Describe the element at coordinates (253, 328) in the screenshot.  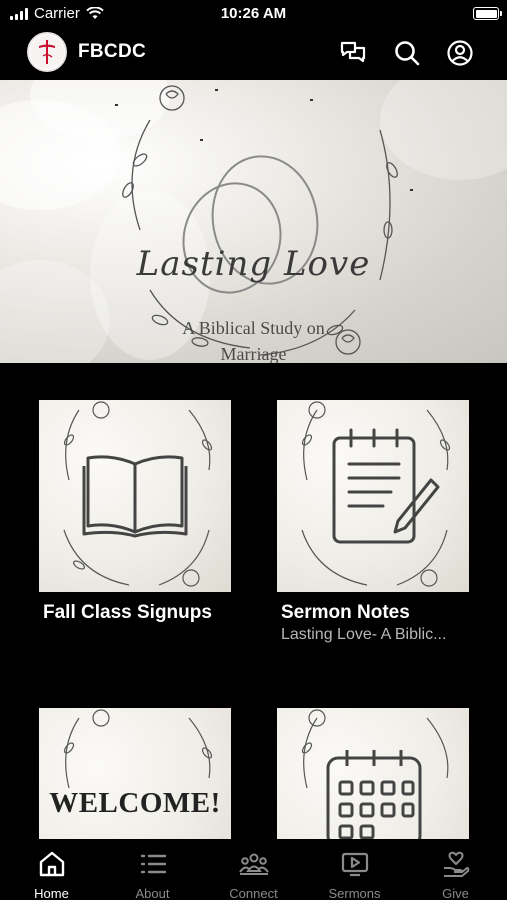
I see `hero-subtitle-line1: A Biblical Study on` at that location.